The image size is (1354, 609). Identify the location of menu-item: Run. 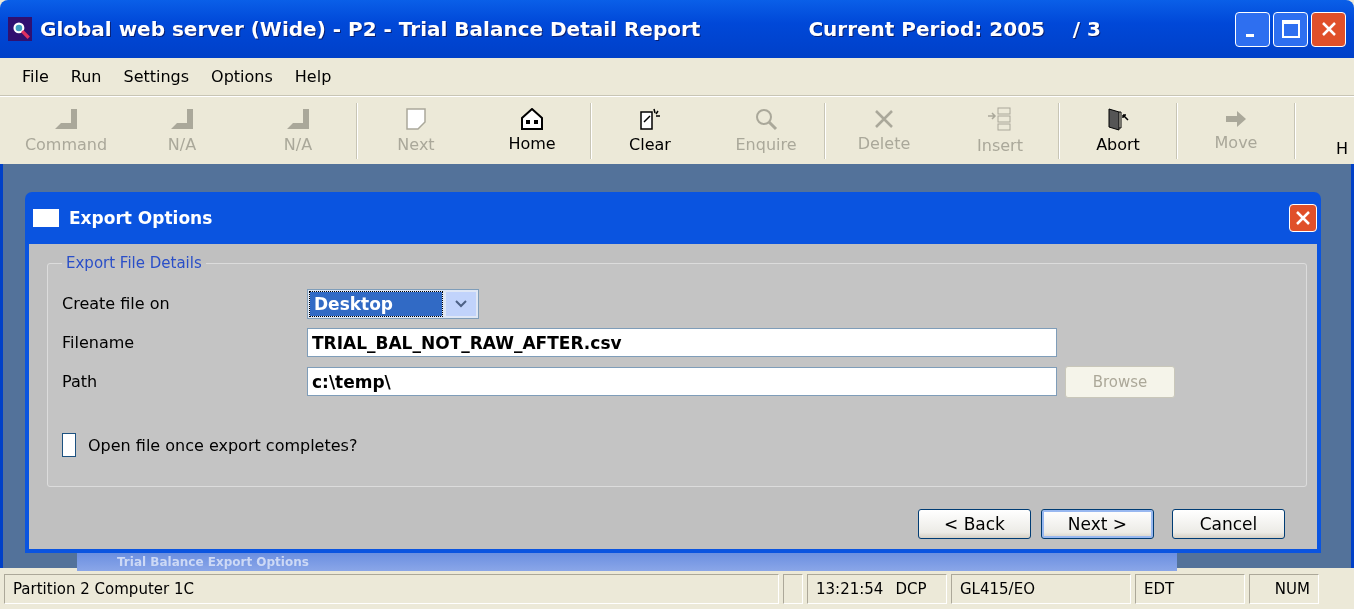
(86, 76).